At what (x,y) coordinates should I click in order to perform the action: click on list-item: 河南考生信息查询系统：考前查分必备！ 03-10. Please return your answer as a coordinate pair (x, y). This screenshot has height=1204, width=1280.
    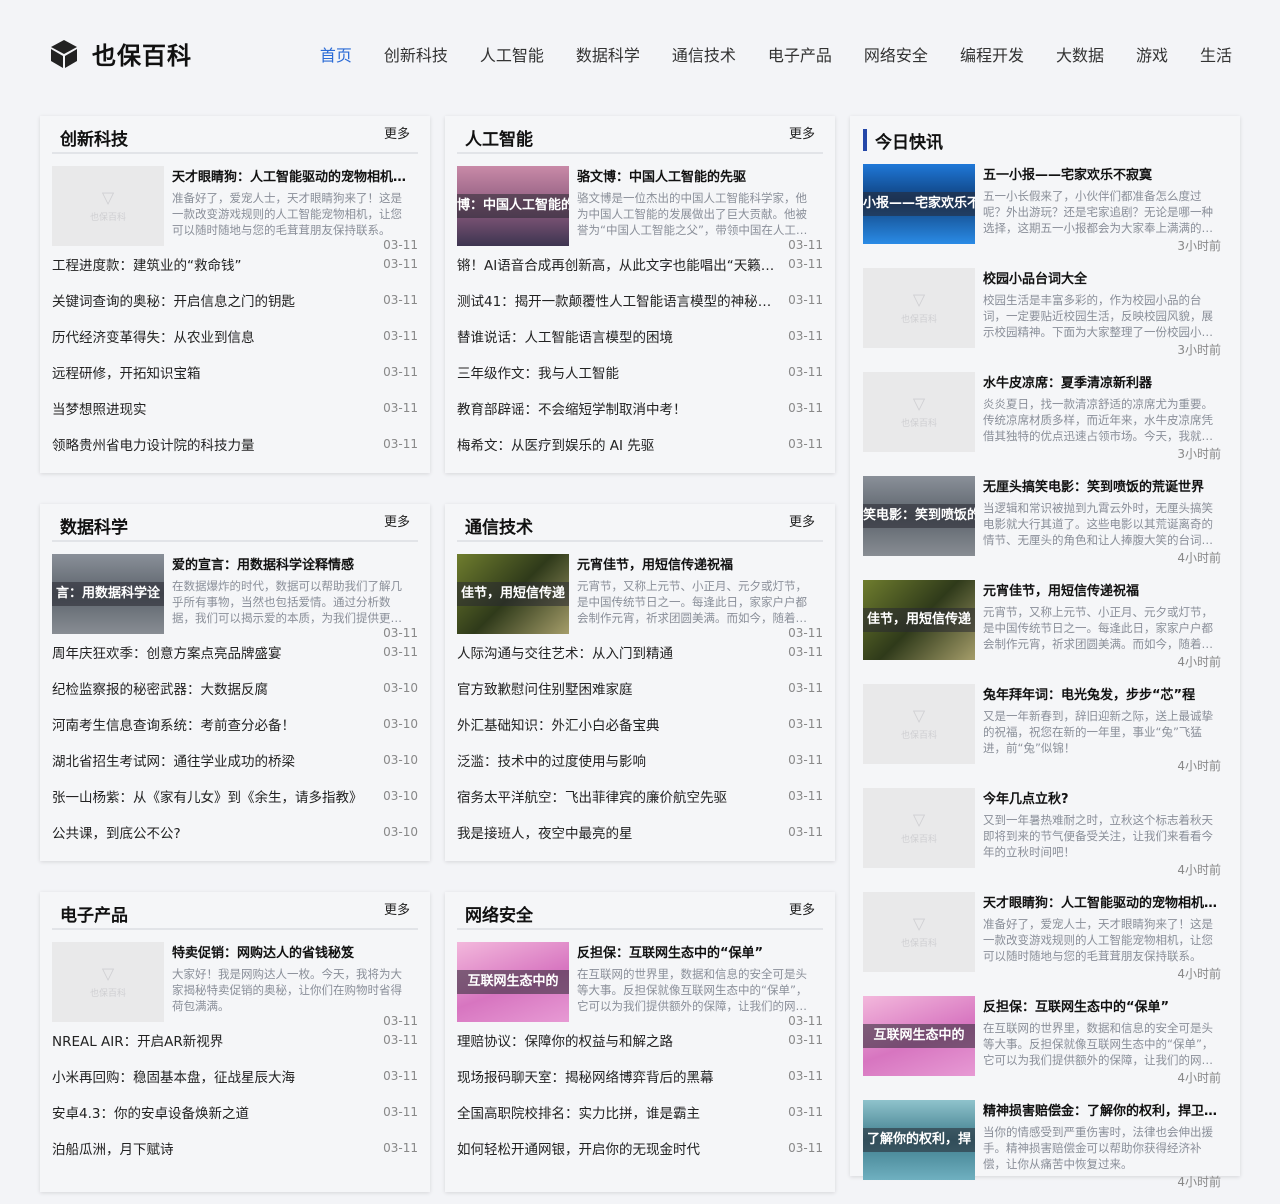
    Looking at the image, I should click on (235, 724).